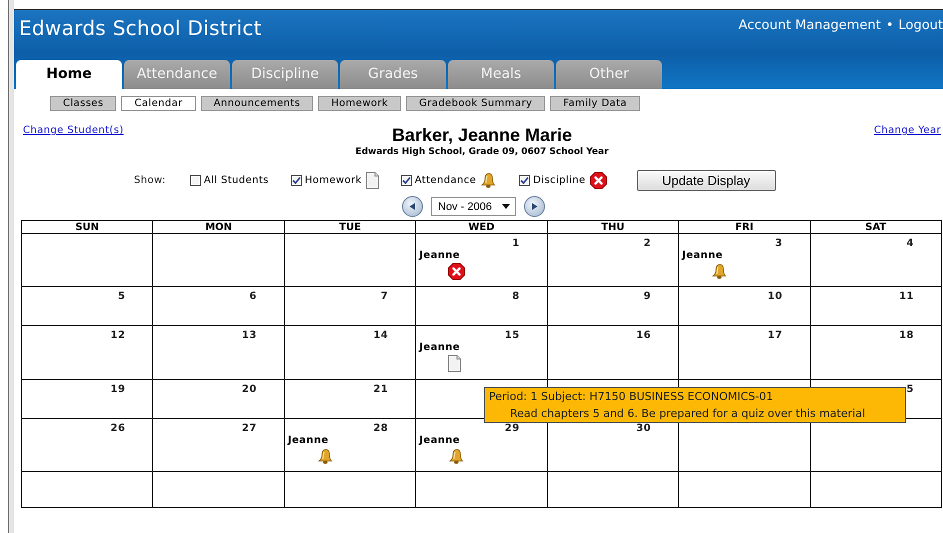 Image resolution: width=943 pixels, height=533 pixels. What do you see at coordinates (350, 227) in the screenshot?
I see `weekday-header: TUE` at bounding box center [350, 227].